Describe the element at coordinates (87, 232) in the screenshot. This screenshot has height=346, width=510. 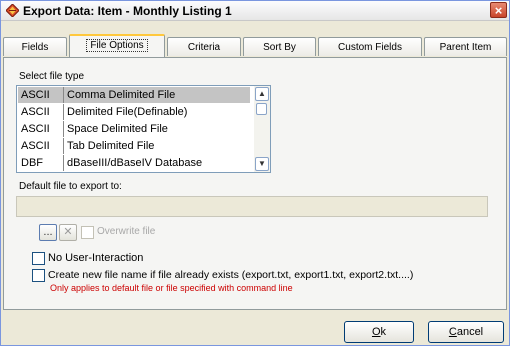
I see `overwrite-checkbox` at that location.